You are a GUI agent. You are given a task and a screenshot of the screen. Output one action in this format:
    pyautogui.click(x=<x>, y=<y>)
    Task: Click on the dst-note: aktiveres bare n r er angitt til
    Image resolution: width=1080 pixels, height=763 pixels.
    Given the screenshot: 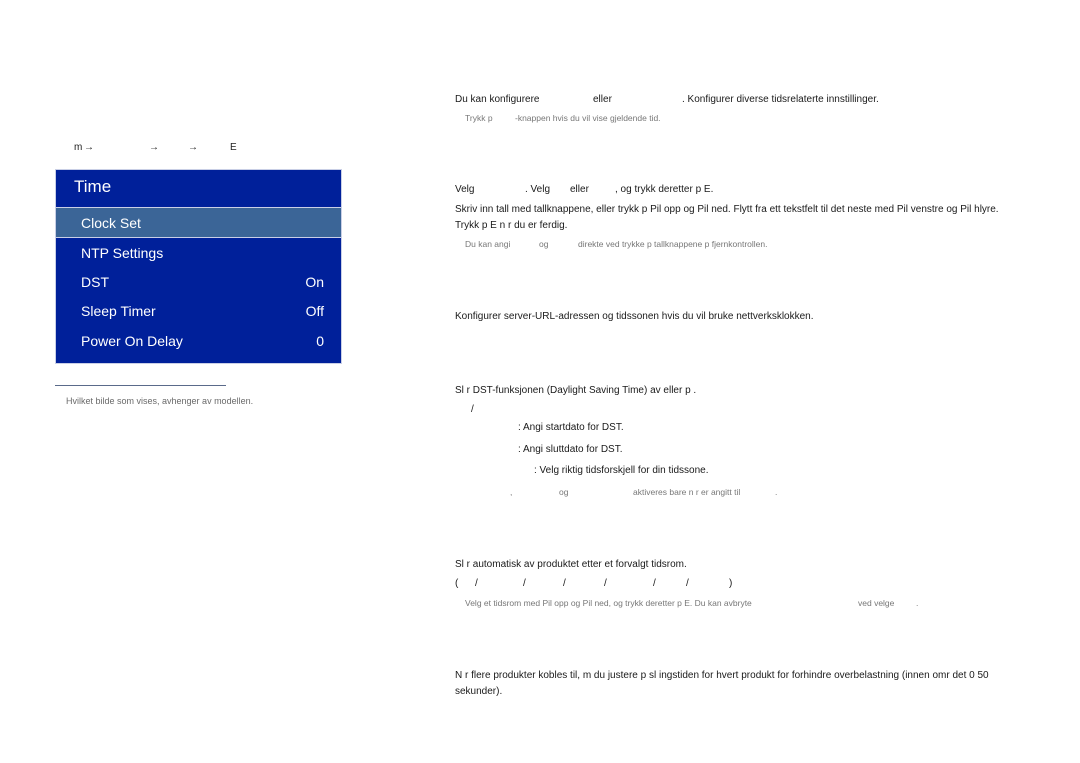 What is the action you would take?
    pyautogui.click(x=687, y=492)
    